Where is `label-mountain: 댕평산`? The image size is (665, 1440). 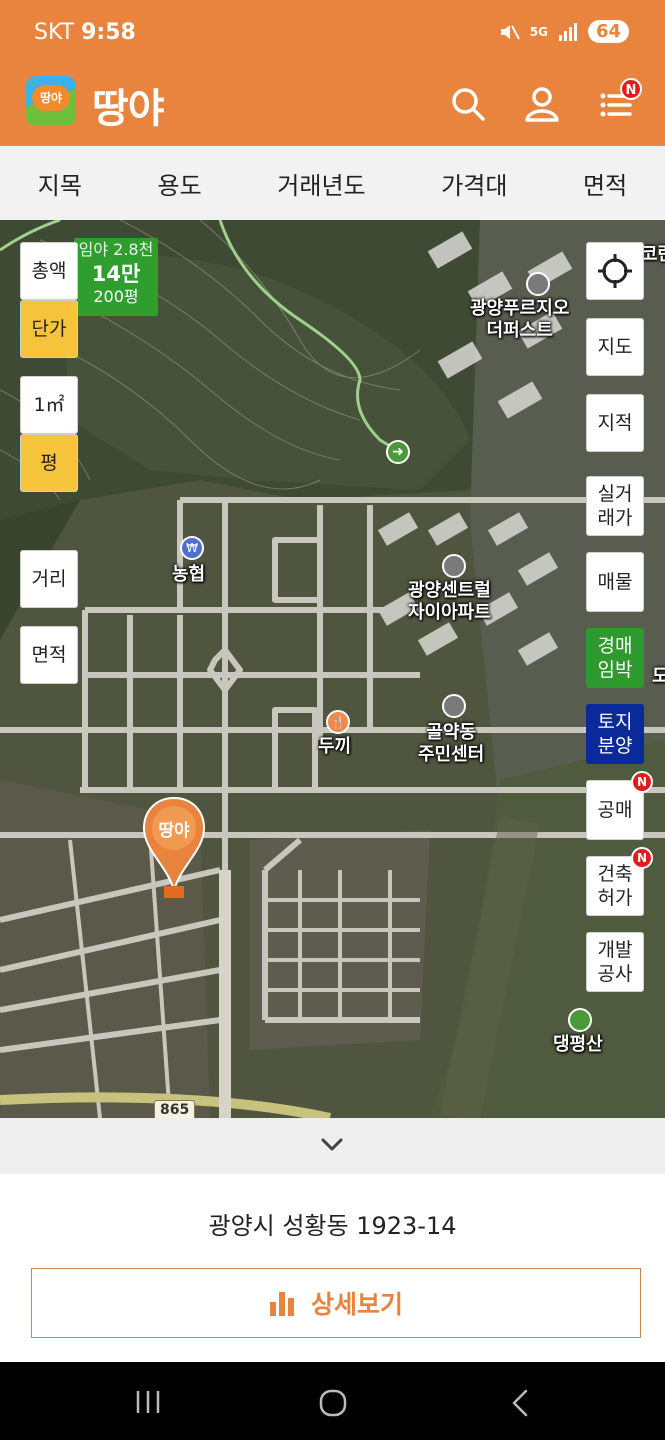 label-mountain: 댕평산 is located at coordinates (578, 1045).